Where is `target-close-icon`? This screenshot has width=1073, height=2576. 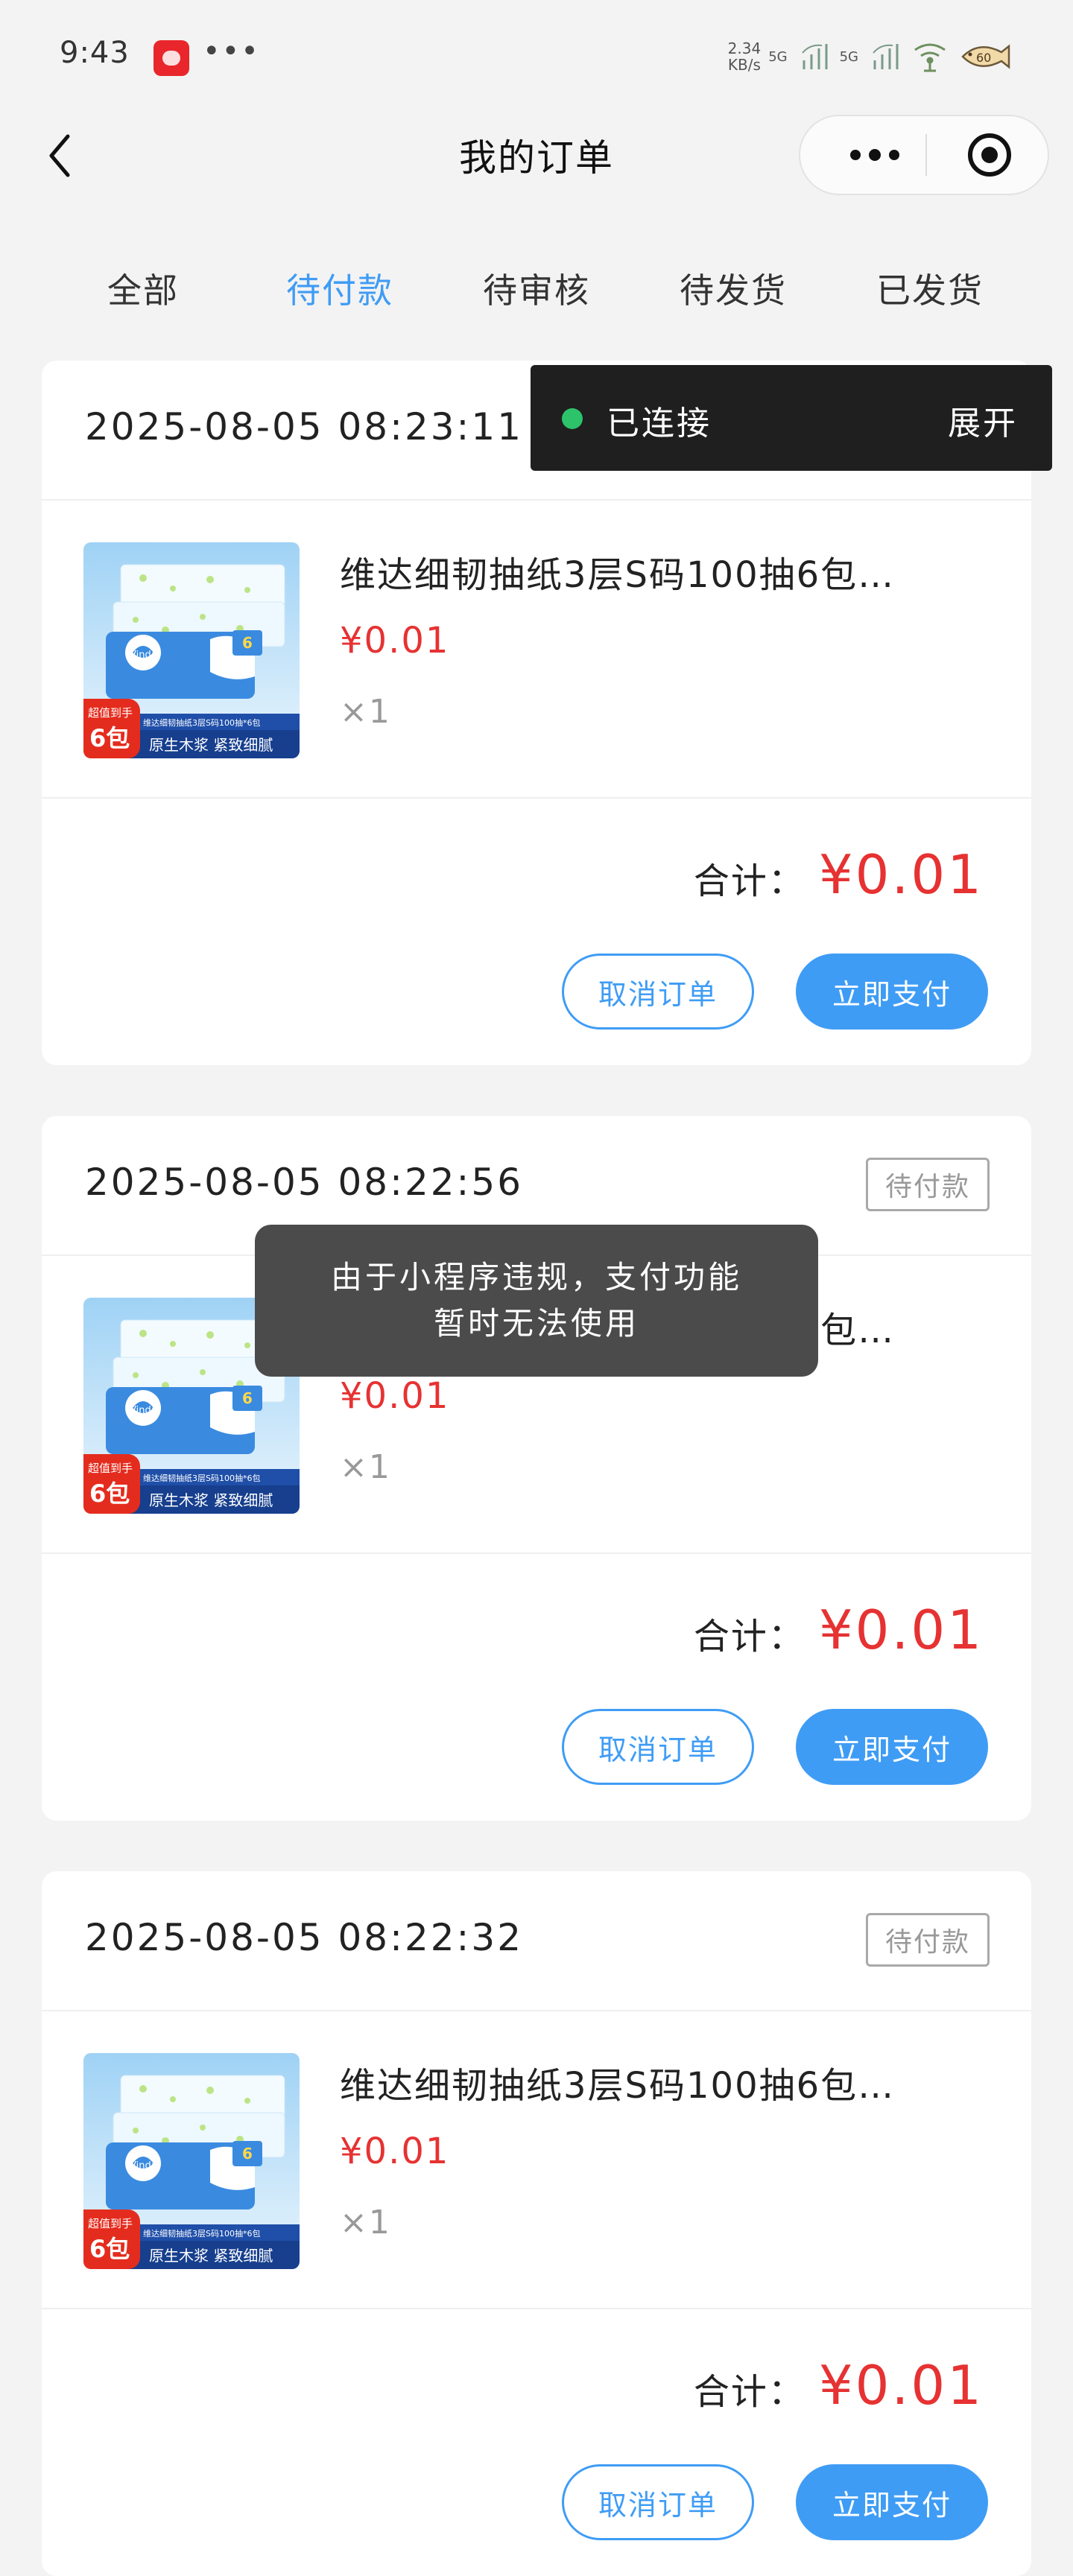
target-close-icon is located at coordinates (989, 155).